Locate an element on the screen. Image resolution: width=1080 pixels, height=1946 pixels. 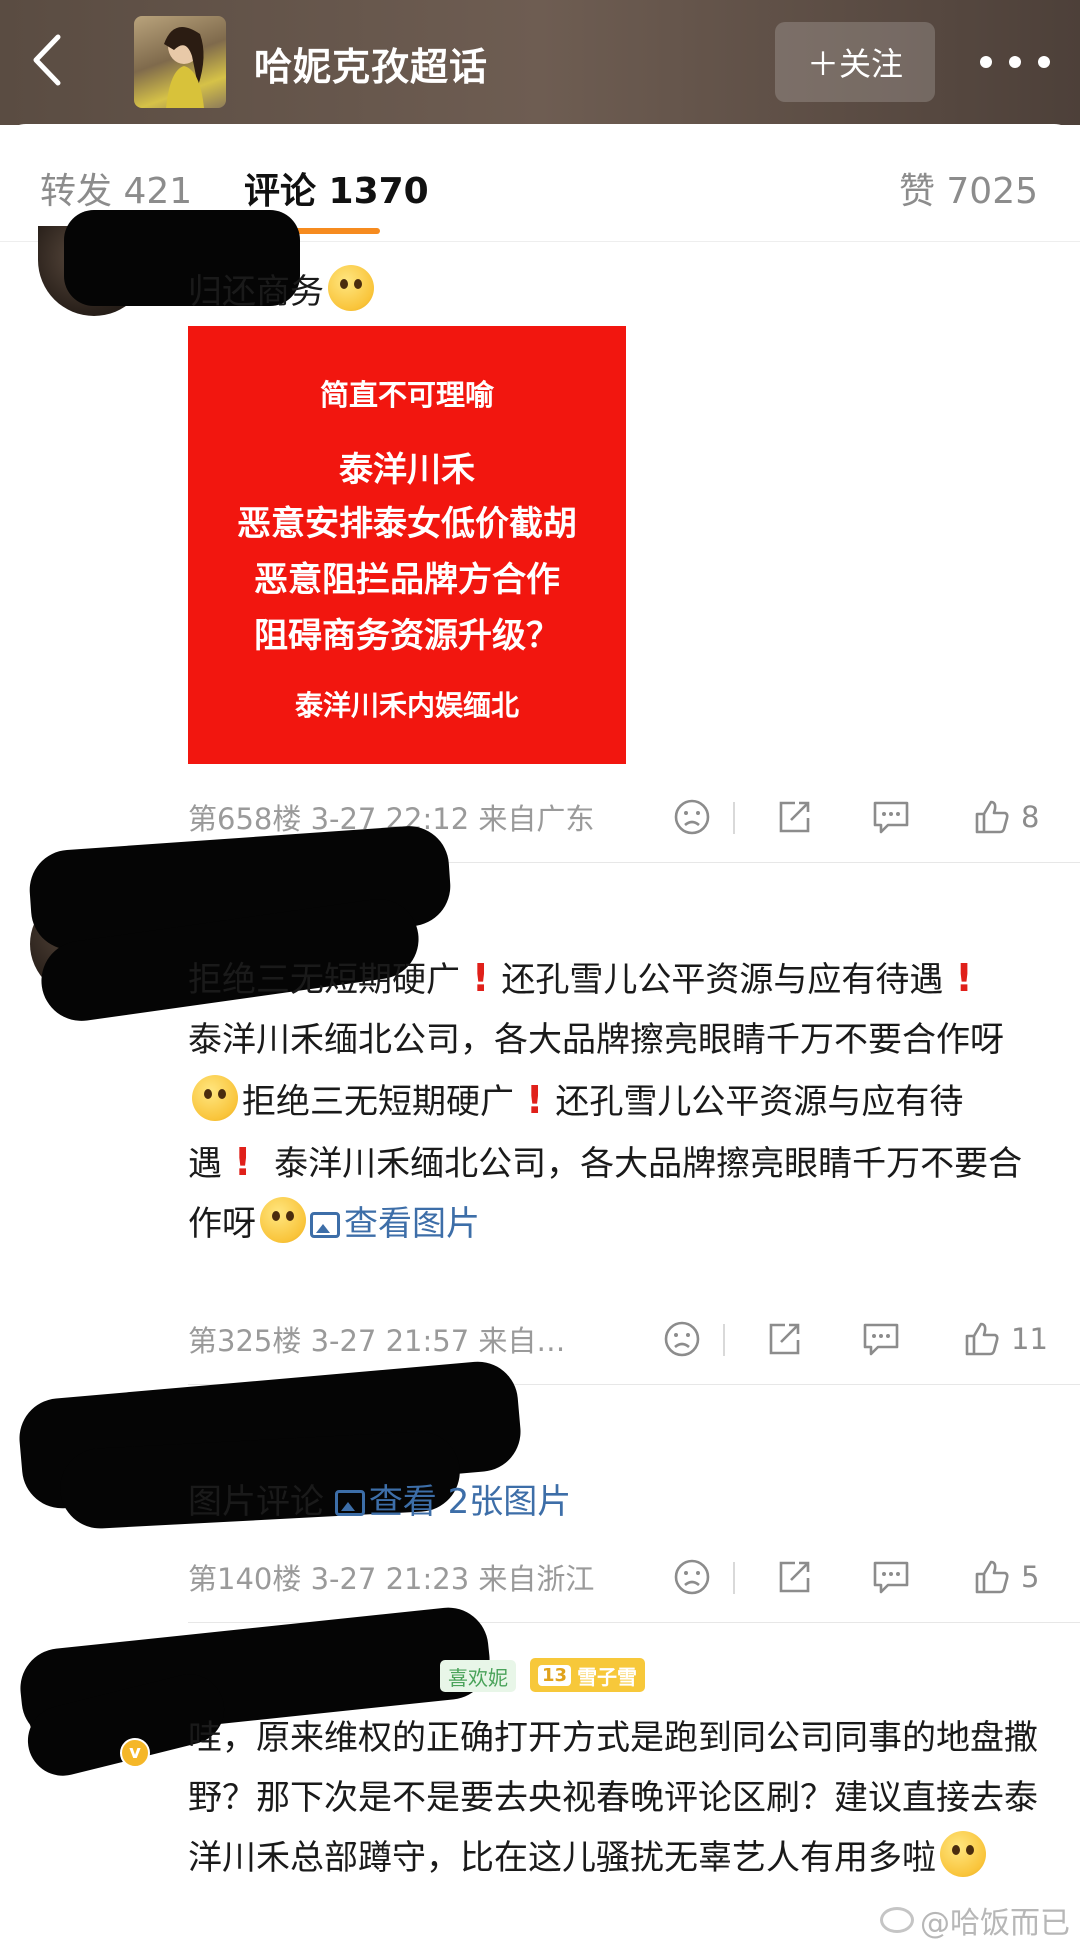
avatar-image is located at coordinates (184, 67).